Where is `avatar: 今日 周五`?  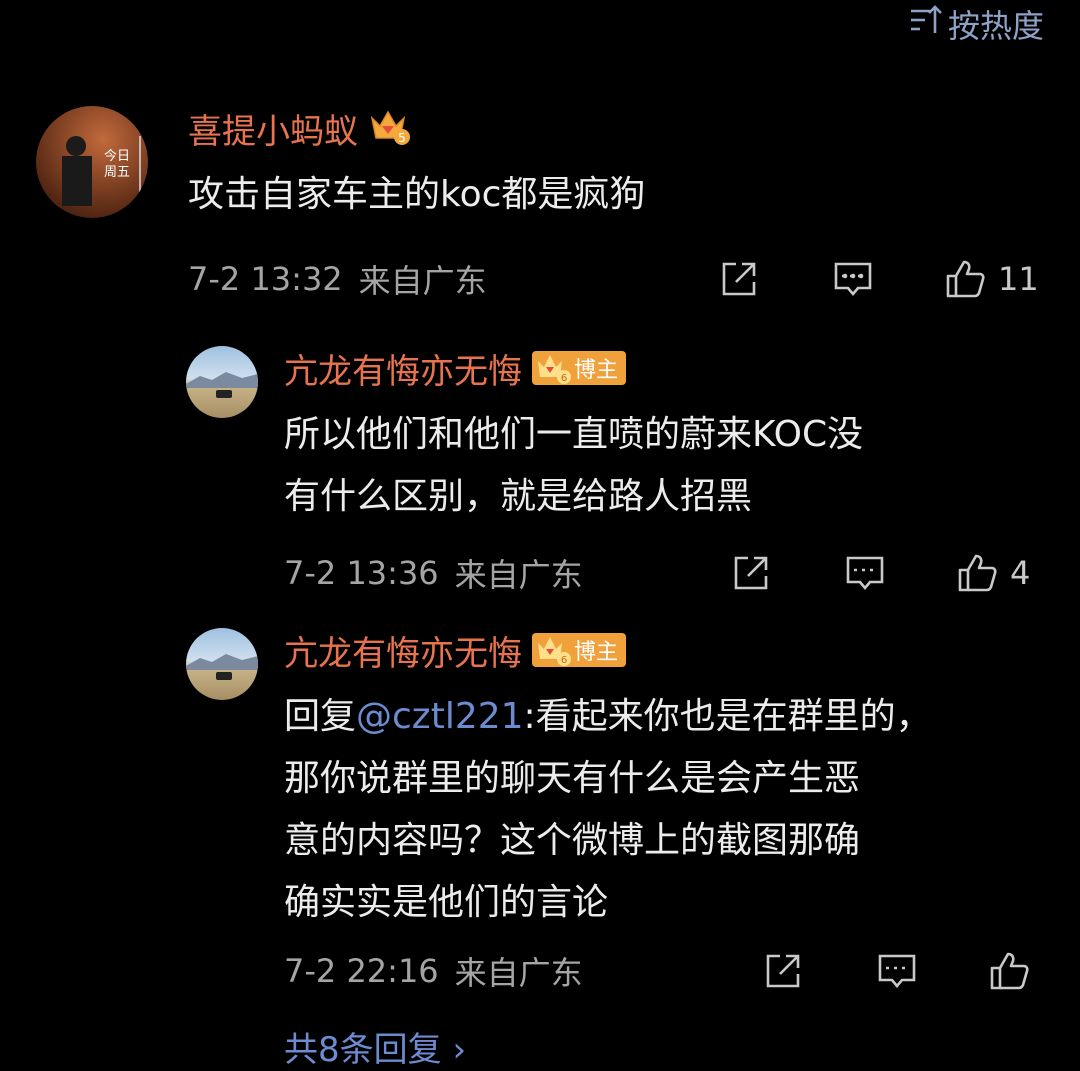
avatar: 今日 周五 is located at coordinates (92, 162).